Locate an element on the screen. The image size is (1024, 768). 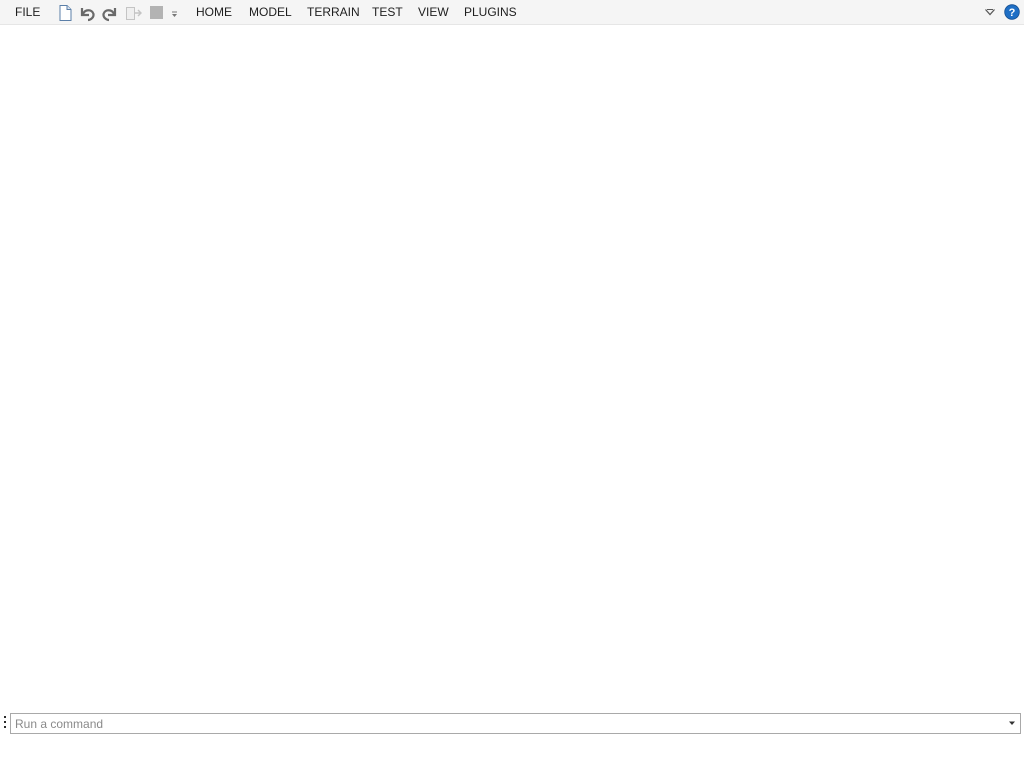
new-document-icon is located at coordinates (65, 13).